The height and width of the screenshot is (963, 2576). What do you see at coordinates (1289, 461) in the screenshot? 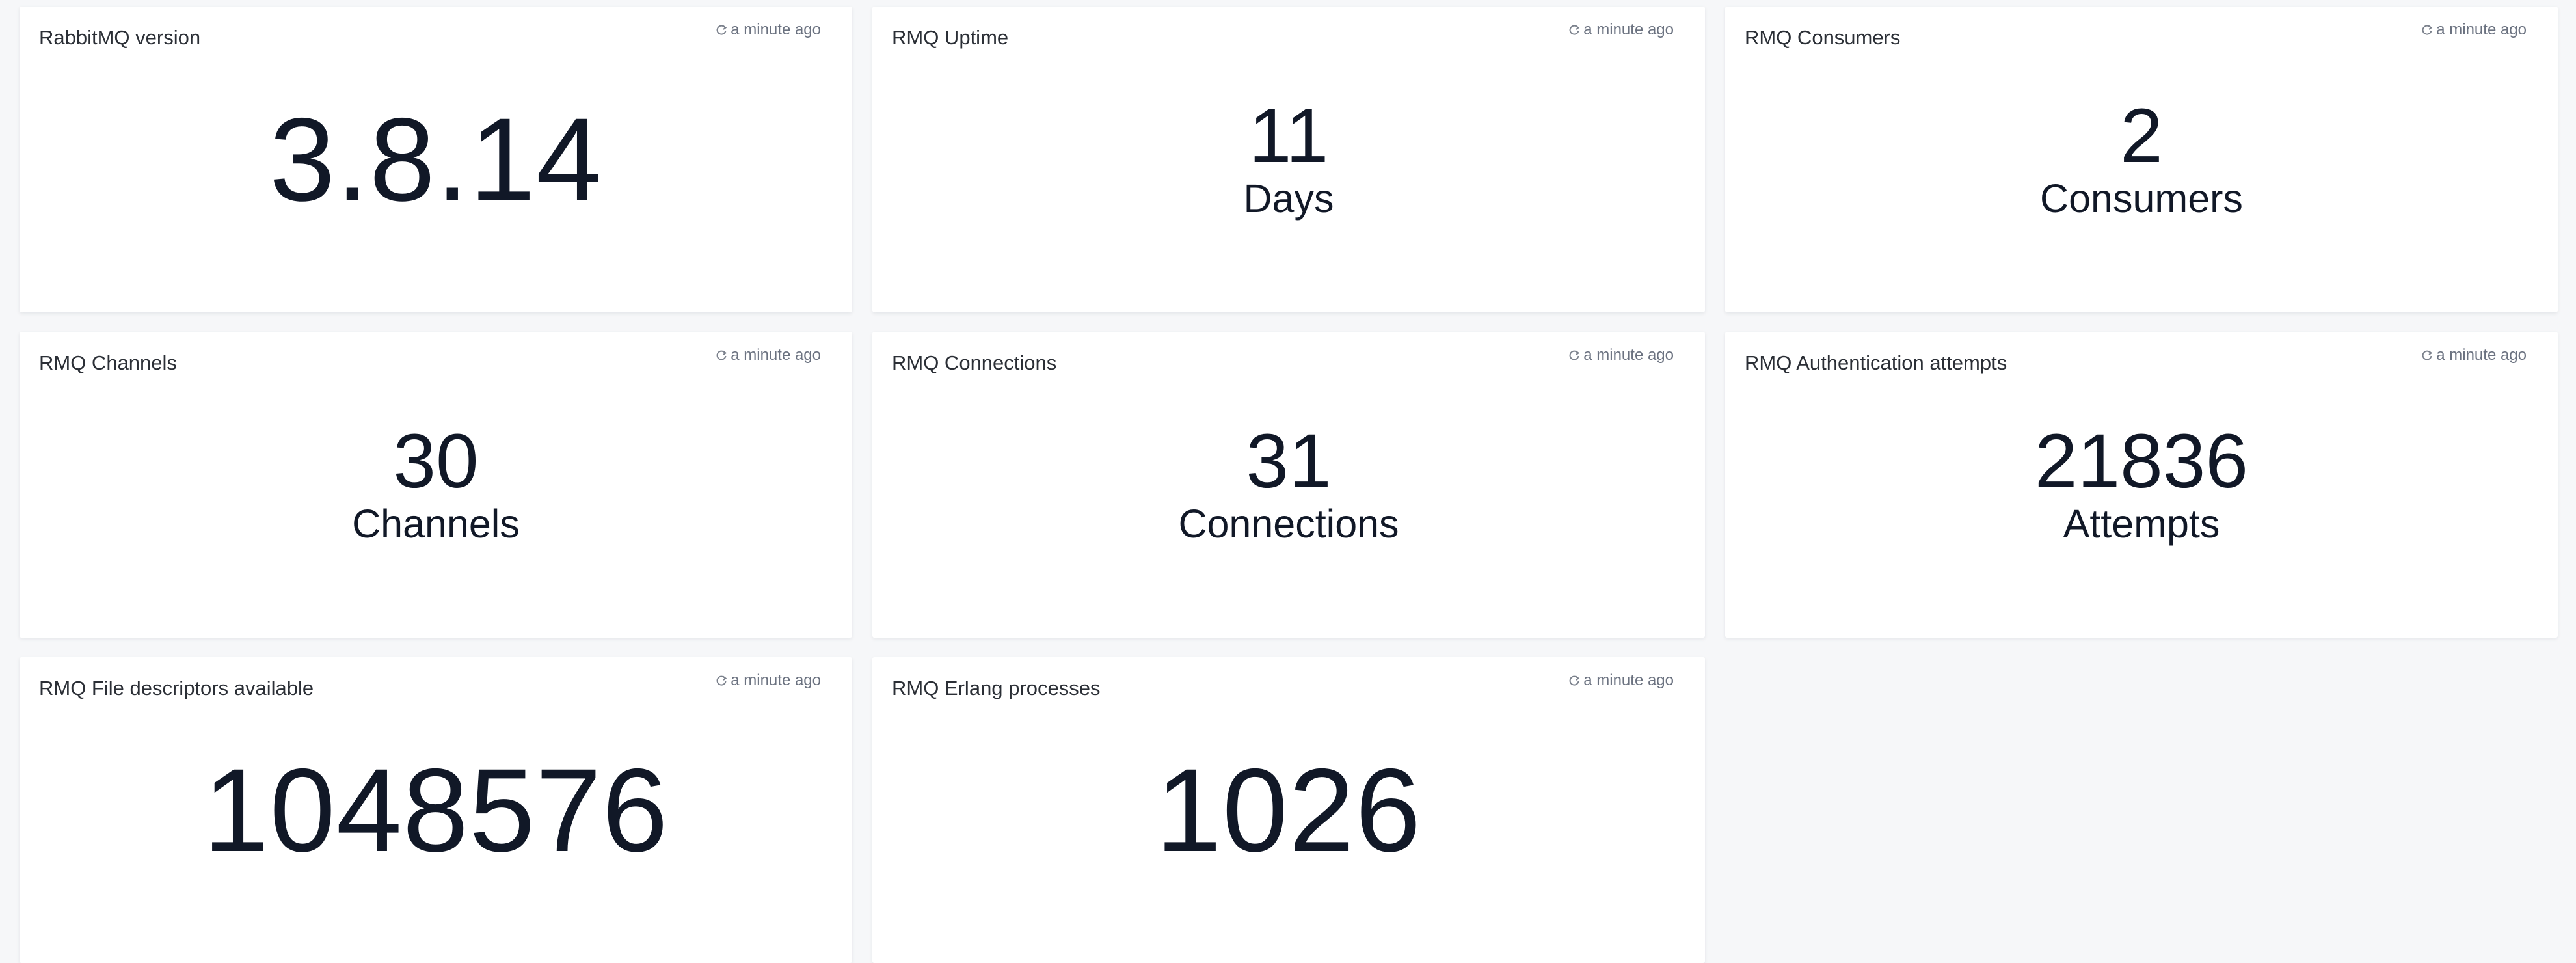
I see `widget-value: 31` at bounding box center [1289, 461].